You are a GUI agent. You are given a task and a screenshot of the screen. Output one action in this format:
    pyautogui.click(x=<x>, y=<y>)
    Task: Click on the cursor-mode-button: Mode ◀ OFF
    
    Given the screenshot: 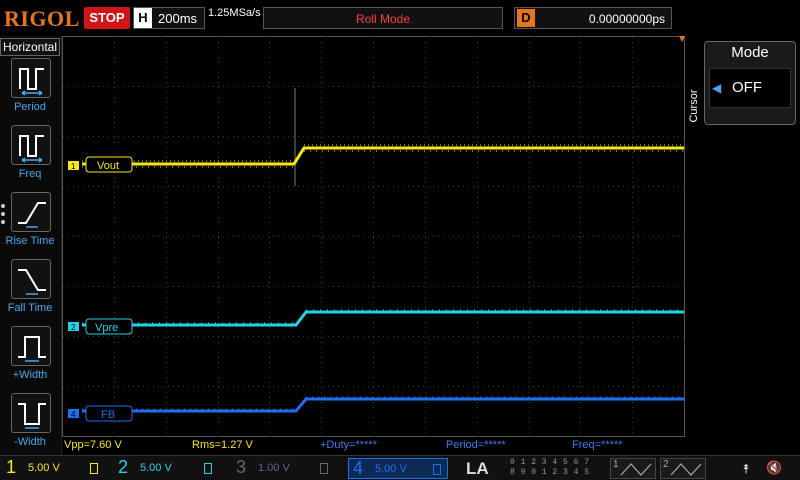 What is the action you would take?
    pyautogui.click(x=750, y=83)
    